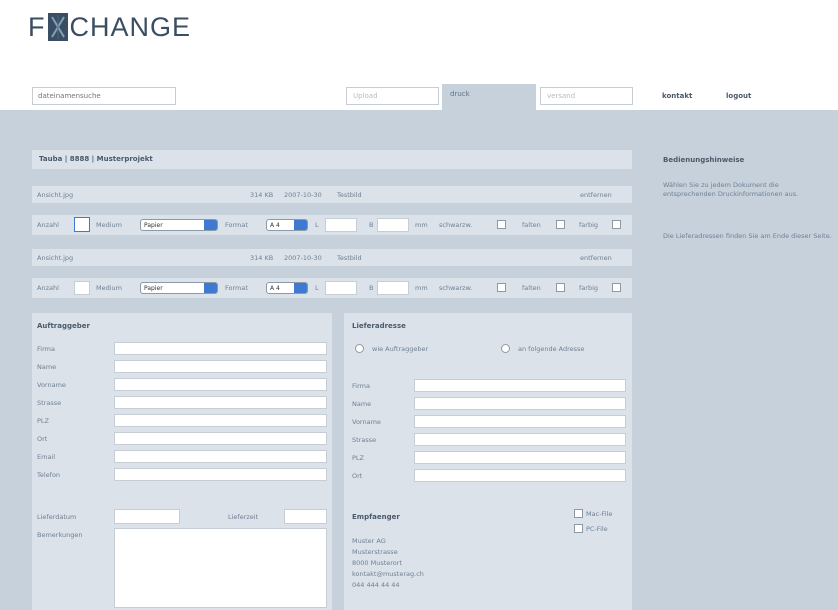 The image size is (838, 610). Describe the element at coordinates (46, 457) in the screenshot. I see `field-label: Email` at that location.